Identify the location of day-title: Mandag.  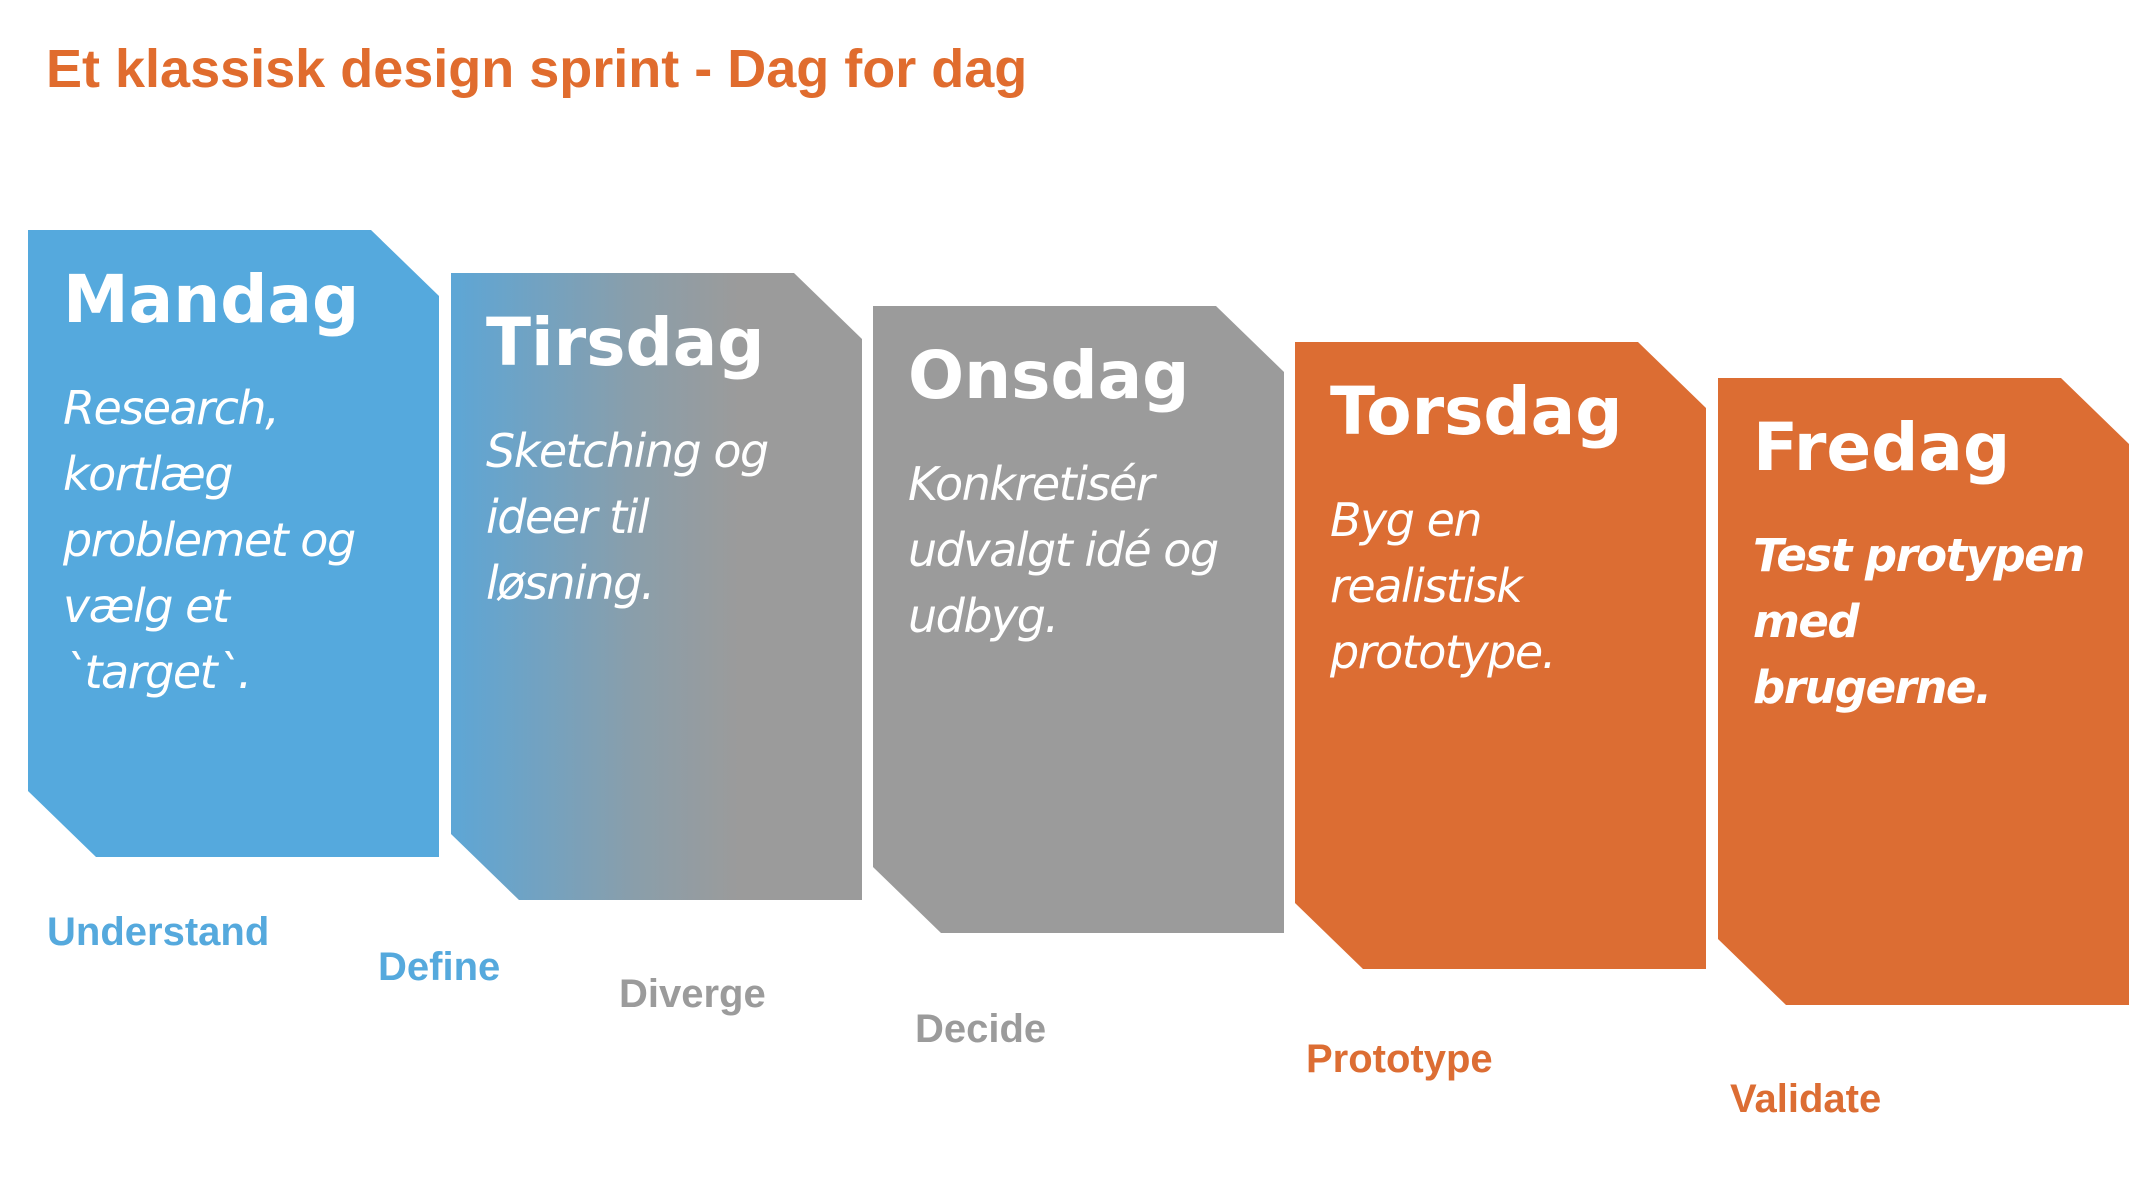
(211, 299).